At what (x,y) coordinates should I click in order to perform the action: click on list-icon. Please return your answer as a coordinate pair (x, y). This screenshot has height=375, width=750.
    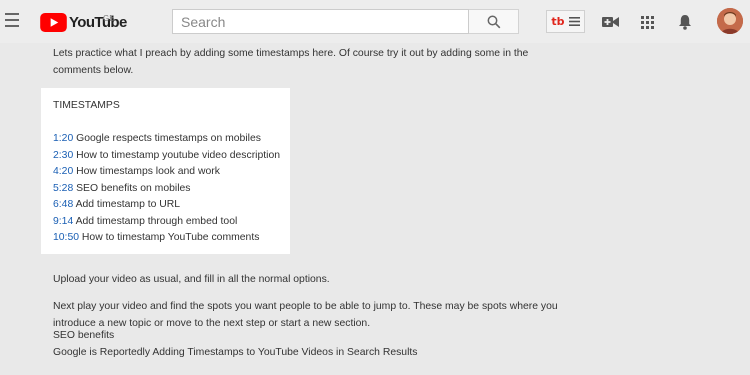
    Looking at the image, I should click on (574, 21).